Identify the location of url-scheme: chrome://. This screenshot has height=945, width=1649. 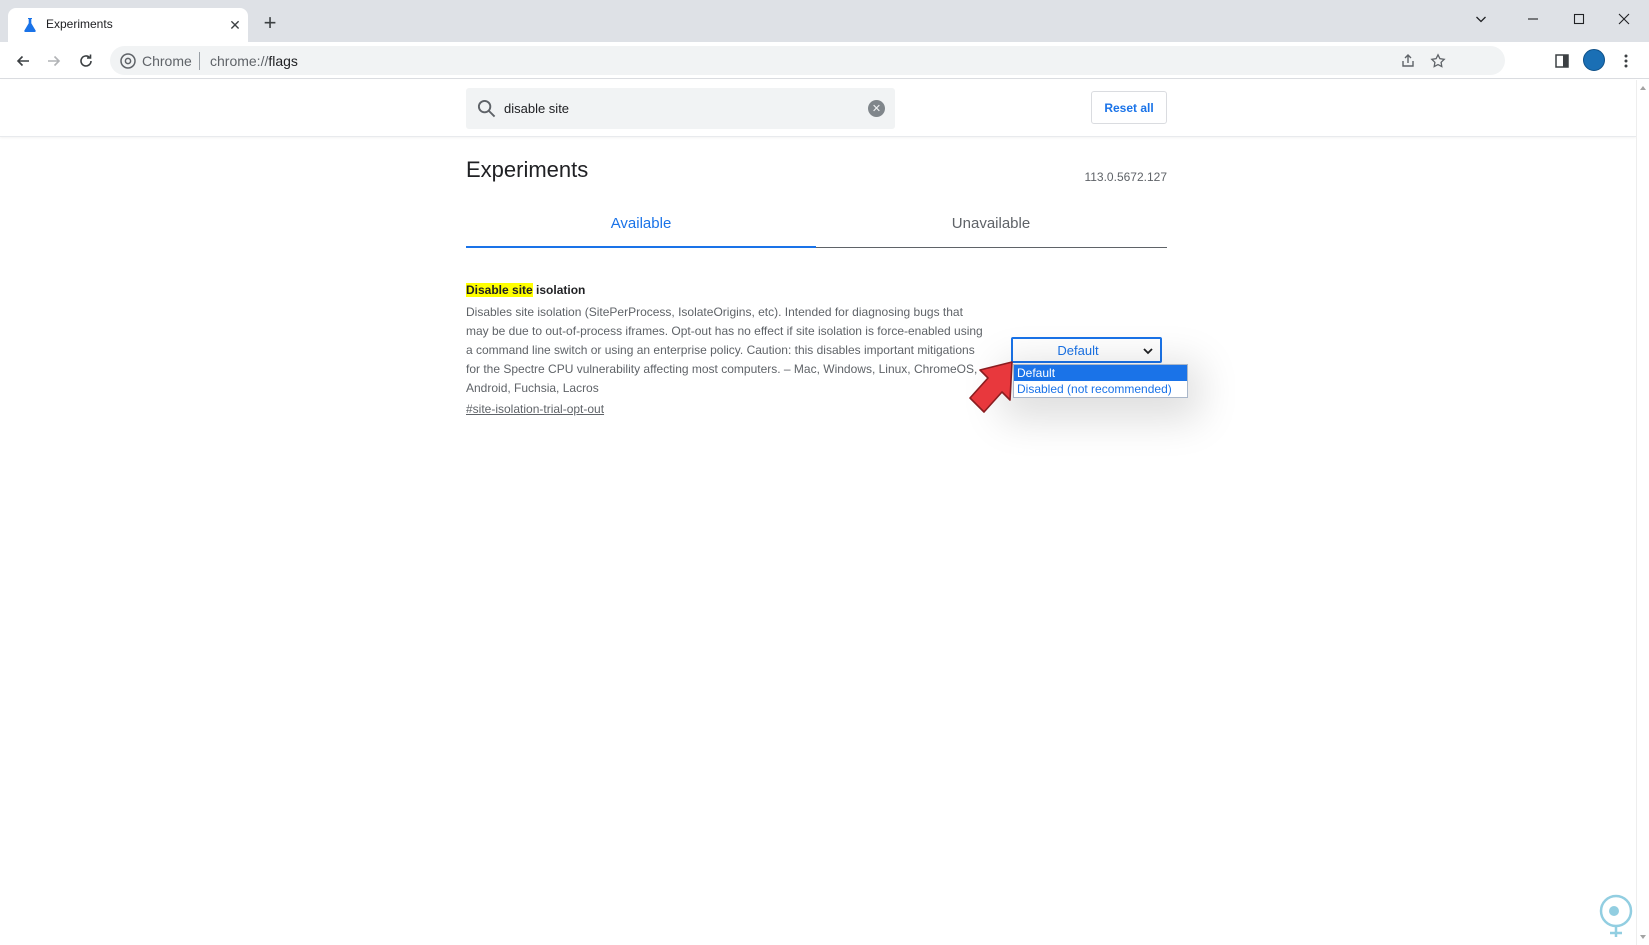
(239, 61).